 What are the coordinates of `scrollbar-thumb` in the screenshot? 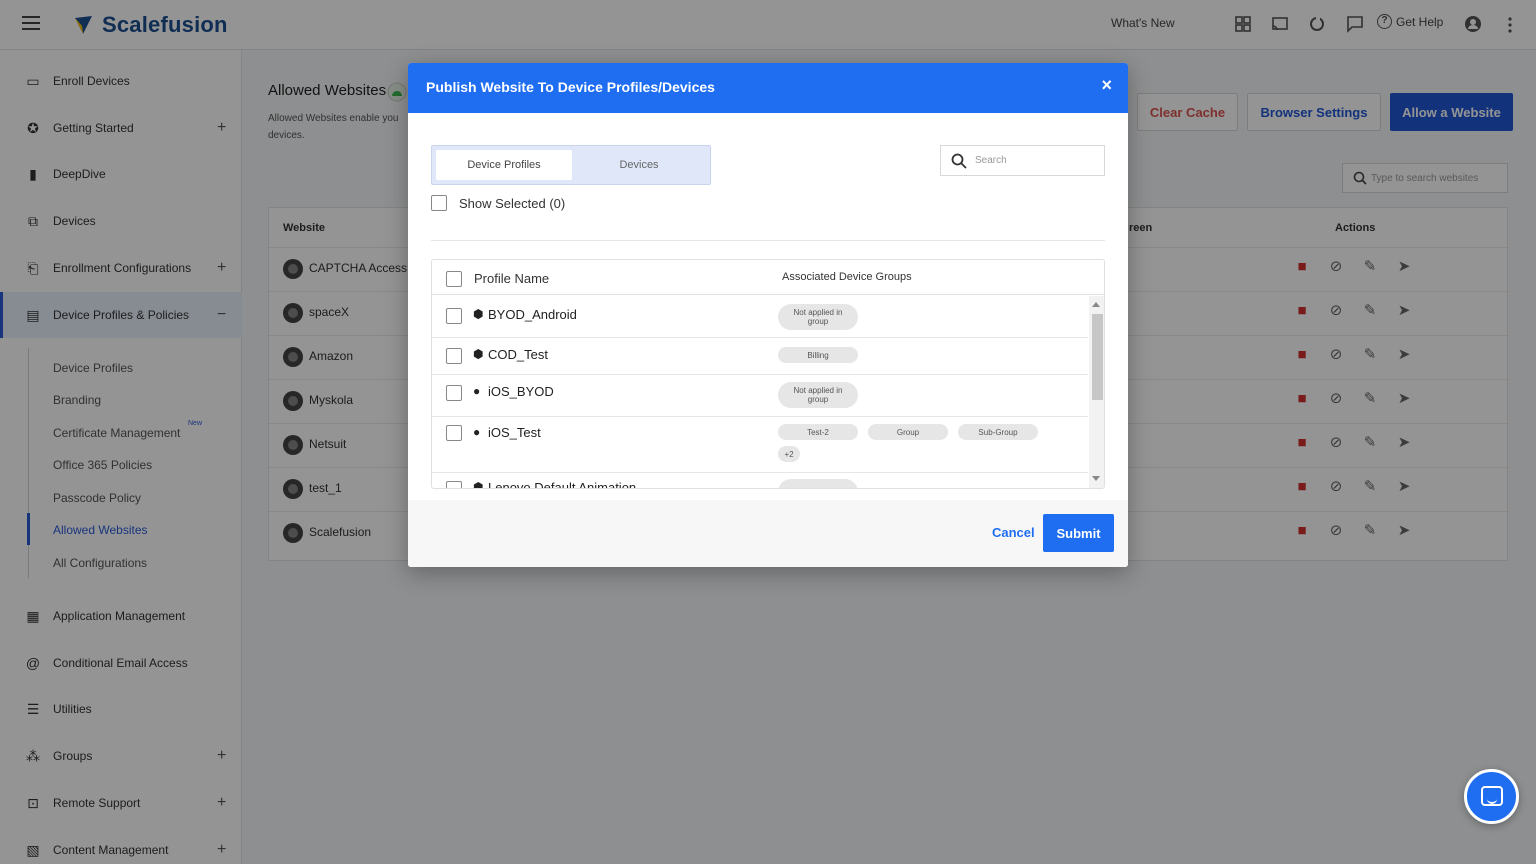 It's located at (1097, 357).